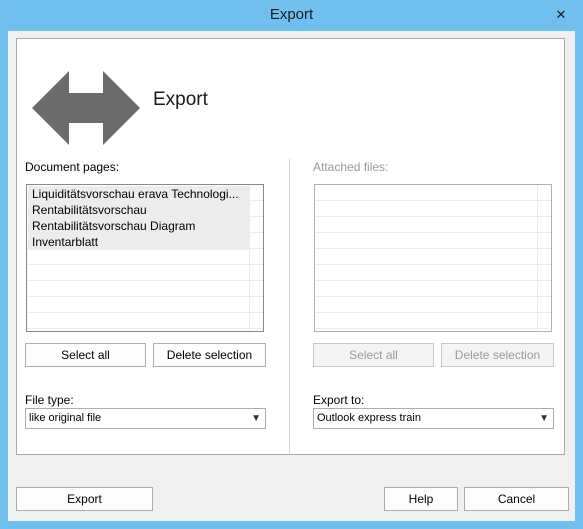 This screenshot has height=529, width=583. I want to click on delete-selection-button: Delete selection, so click(209, 355).